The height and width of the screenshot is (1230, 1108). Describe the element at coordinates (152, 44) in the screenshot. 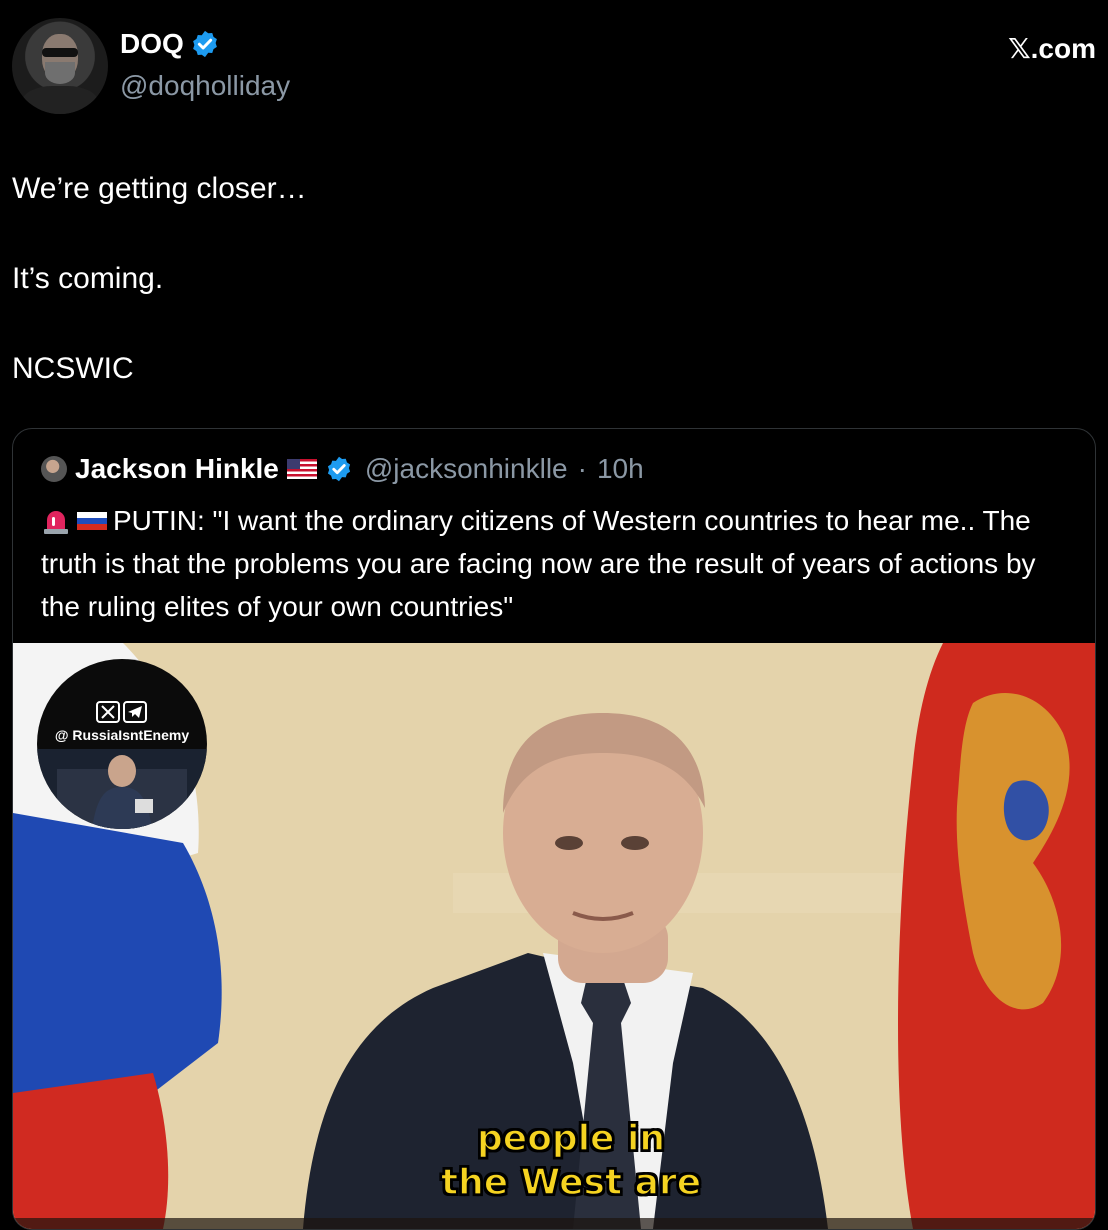

I see `author-display-name: DOQ` at that location.